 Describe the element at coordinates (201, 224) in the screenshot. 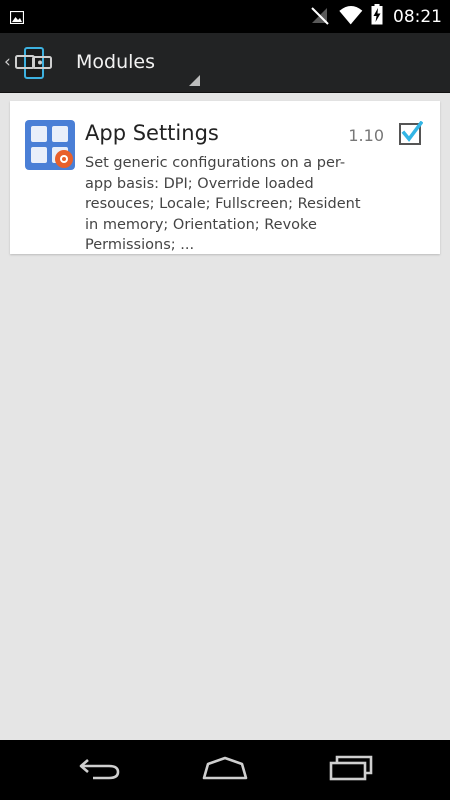

I see `module-description-line: in memory; Orientation; Revoke` at that location.